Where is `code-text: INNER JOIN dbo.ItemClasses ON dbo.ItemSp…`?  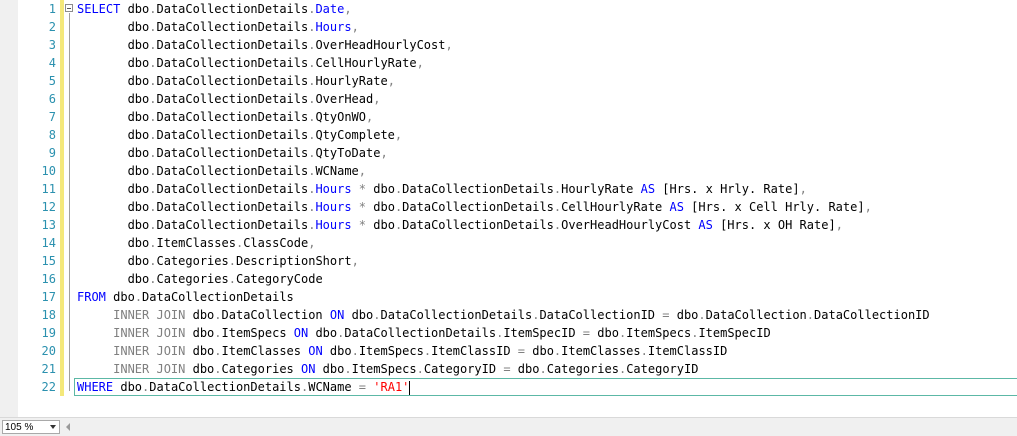
code-text: INNER JOIN dbo.ItemClasses ON dbo.ItemSp… is located at coordinates (402, 351).